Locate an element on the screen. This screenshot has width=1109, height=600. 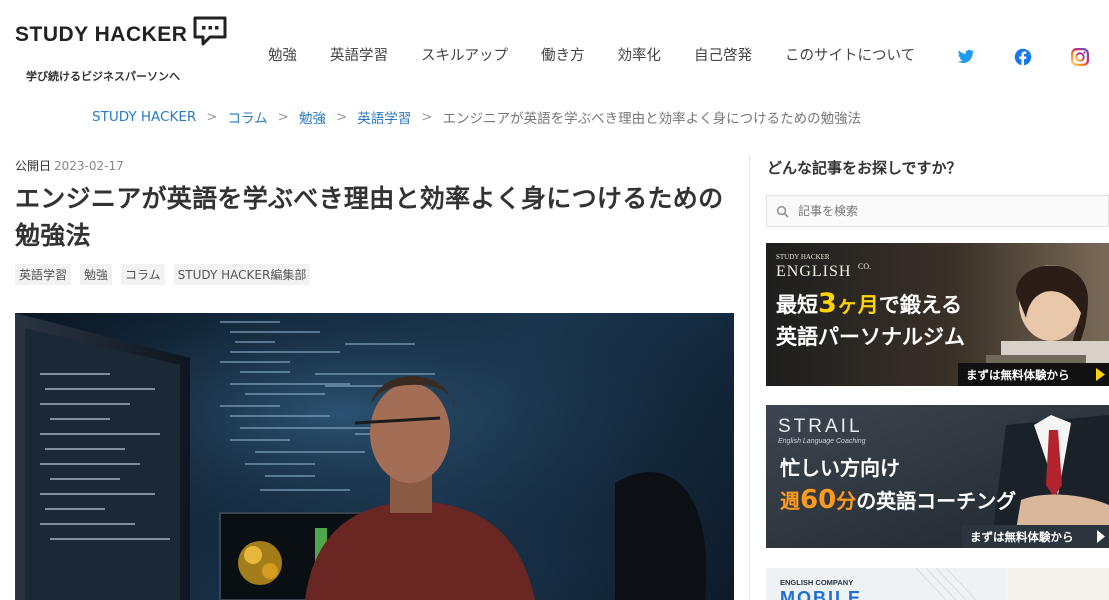
publish-date: 公開日 2023-02-17 is located at coordinates (69, 165).